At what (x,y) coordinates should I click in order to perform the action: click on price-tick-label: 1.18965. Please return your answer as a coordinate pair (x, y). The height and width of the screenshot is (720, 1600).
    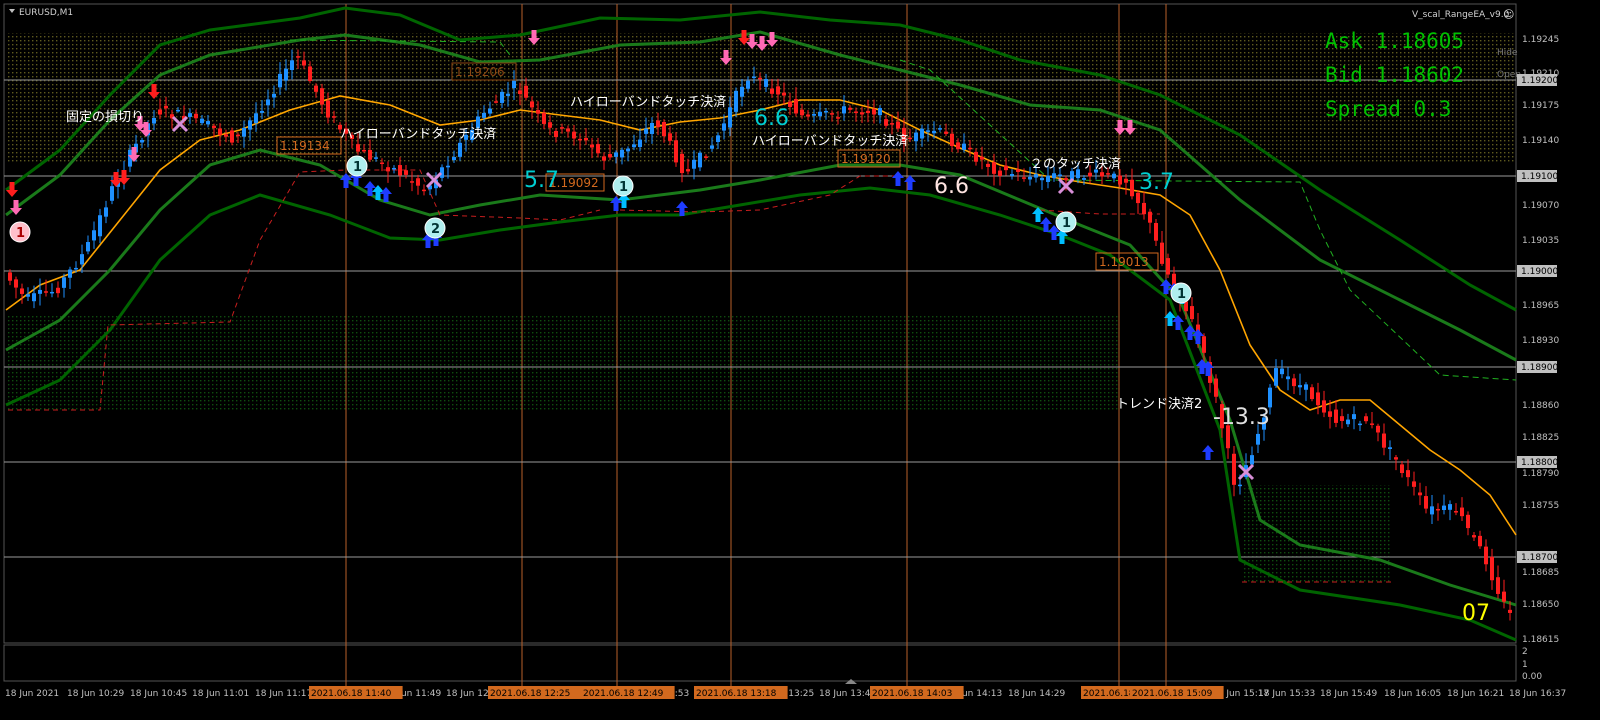
    Looking at the image, I should click on (1540, 306).